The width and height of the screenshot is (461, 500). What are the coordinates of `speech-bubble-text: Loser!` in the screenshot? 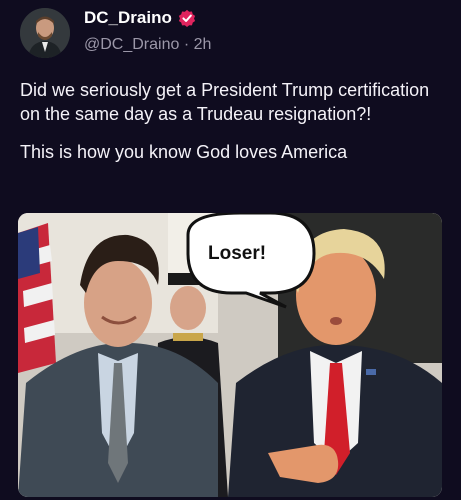 It's located at (237, 253).